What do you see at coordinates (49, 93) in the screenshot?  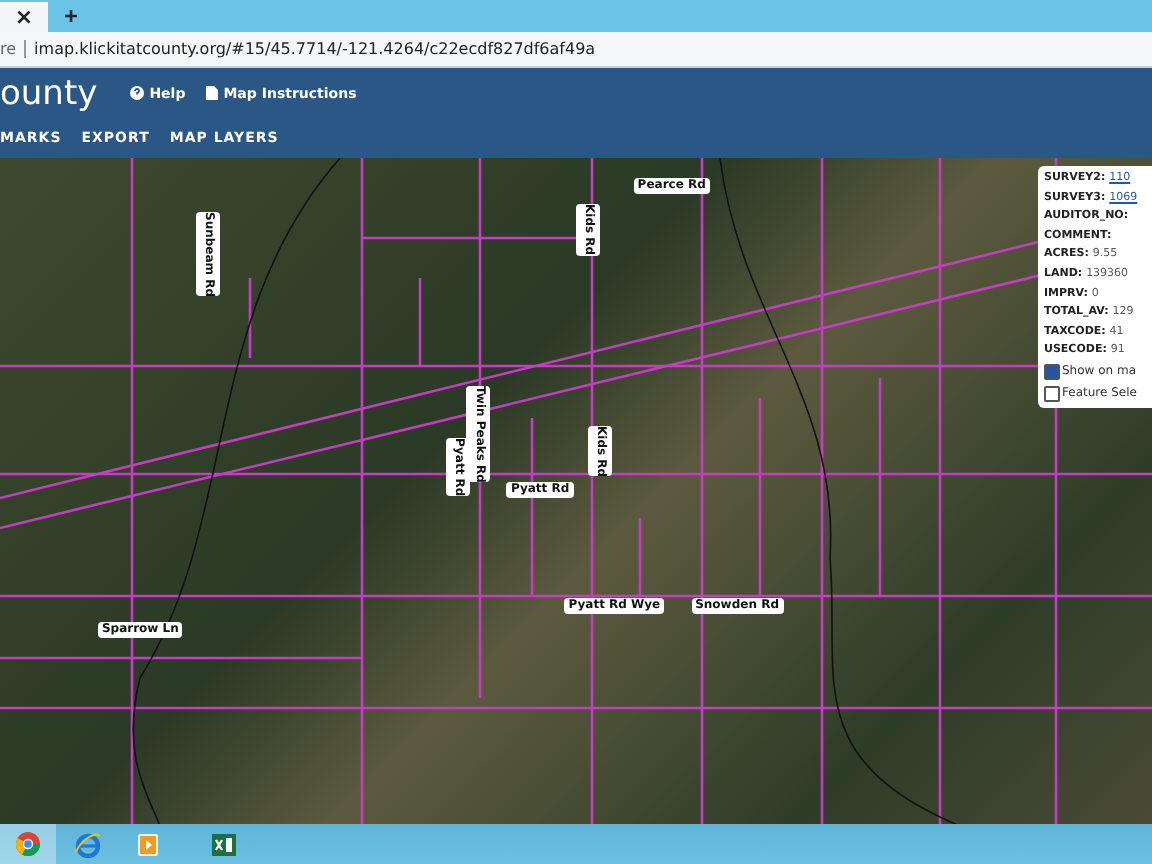 I see `site-title: ounty` at bounding box center [49, 93].